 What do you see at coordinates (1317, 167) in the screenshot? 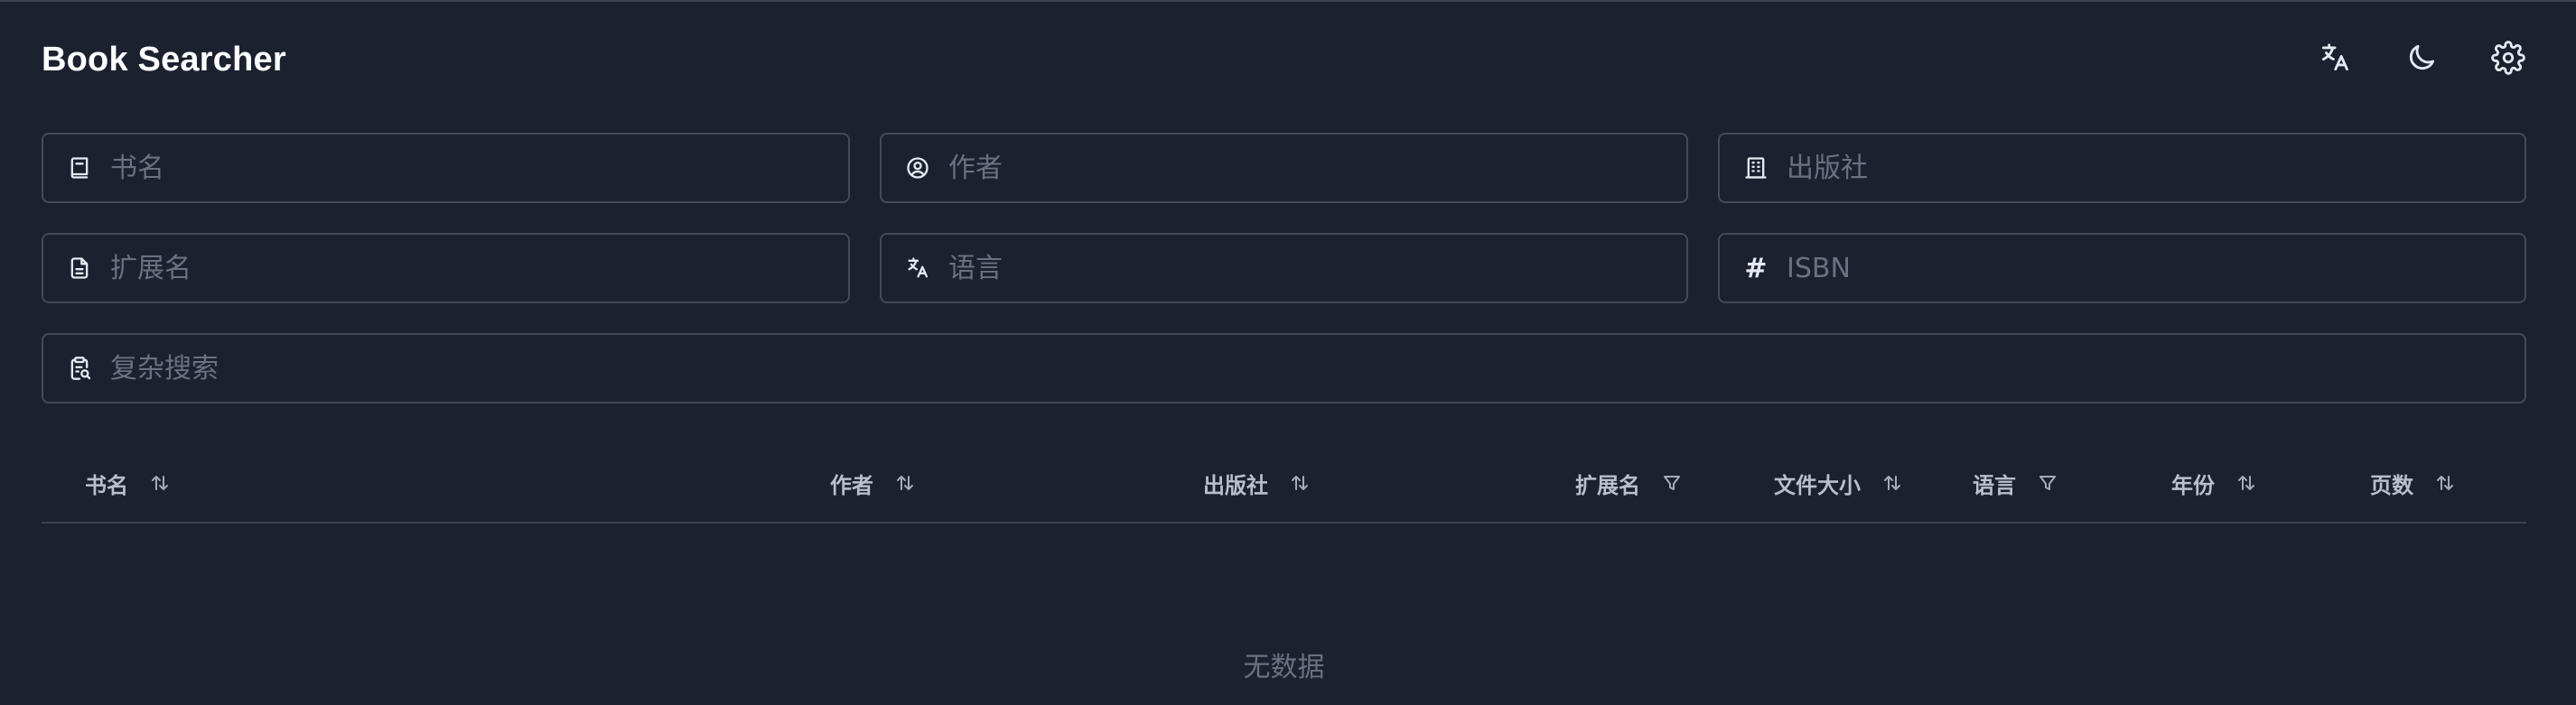
I see `author-input` at bounding box center [1317, 167].